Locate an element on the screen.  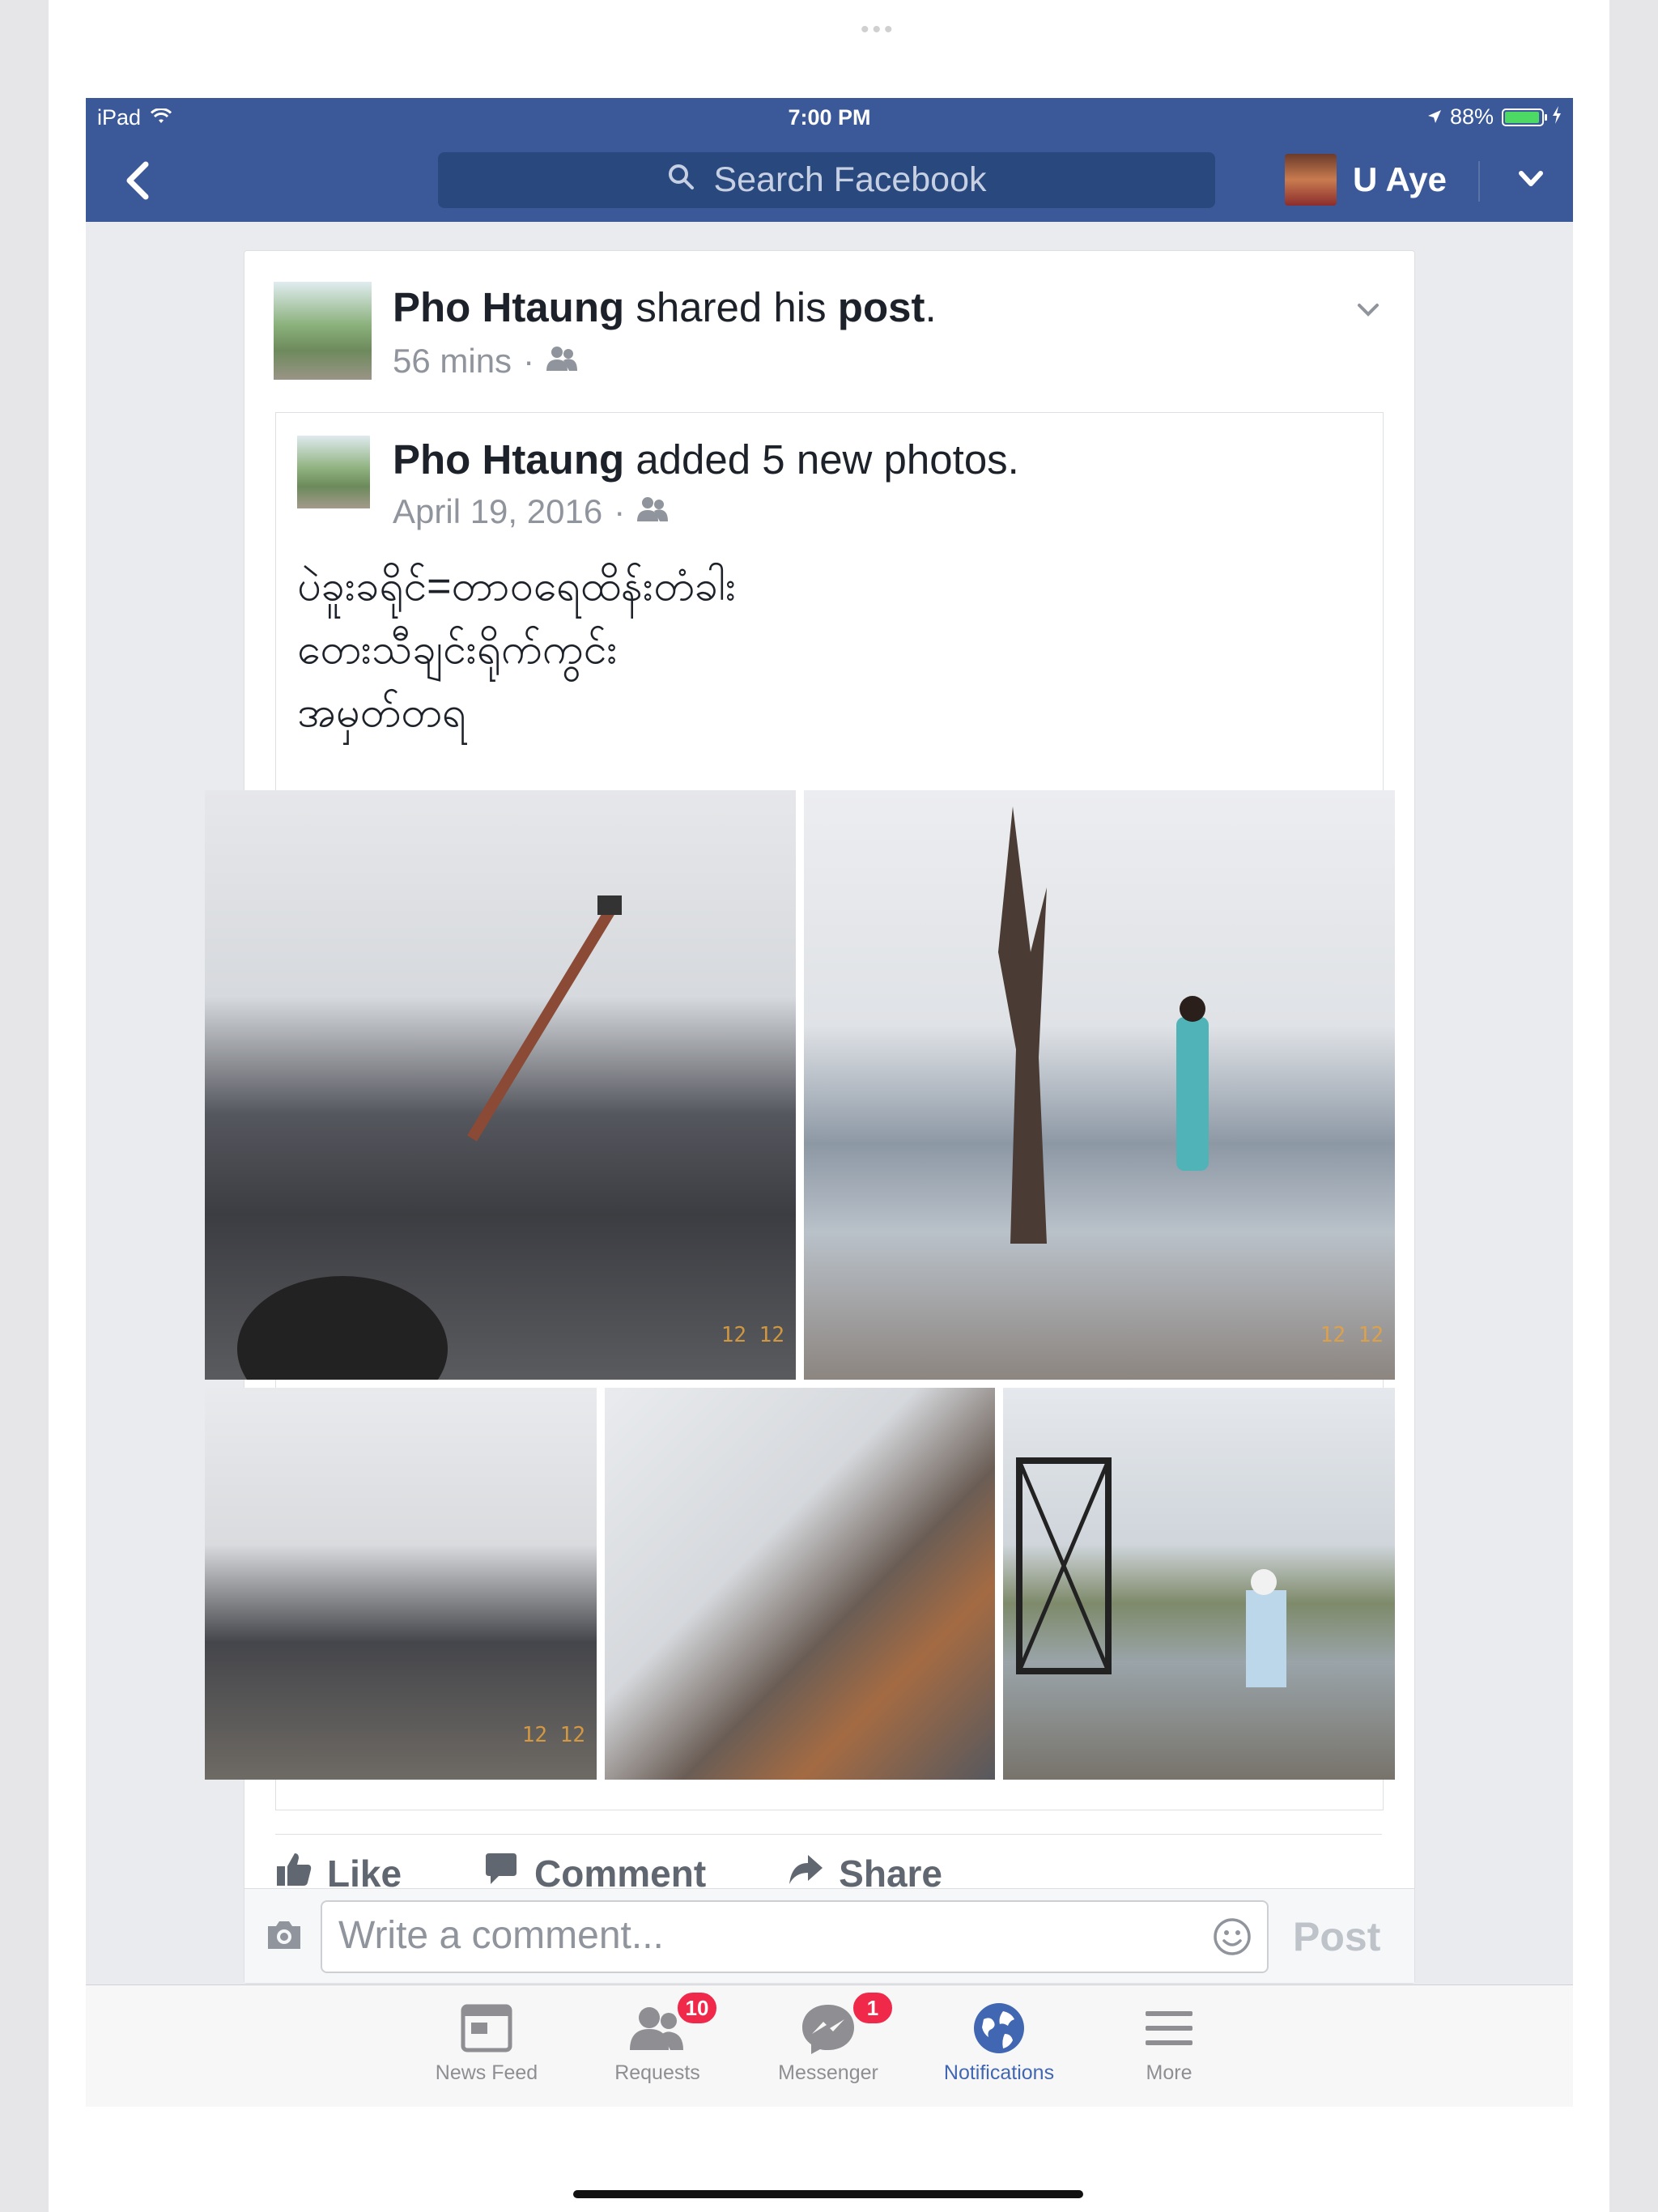
tab-messenger: 1 Messenger is located at coordinates (828, 2038).